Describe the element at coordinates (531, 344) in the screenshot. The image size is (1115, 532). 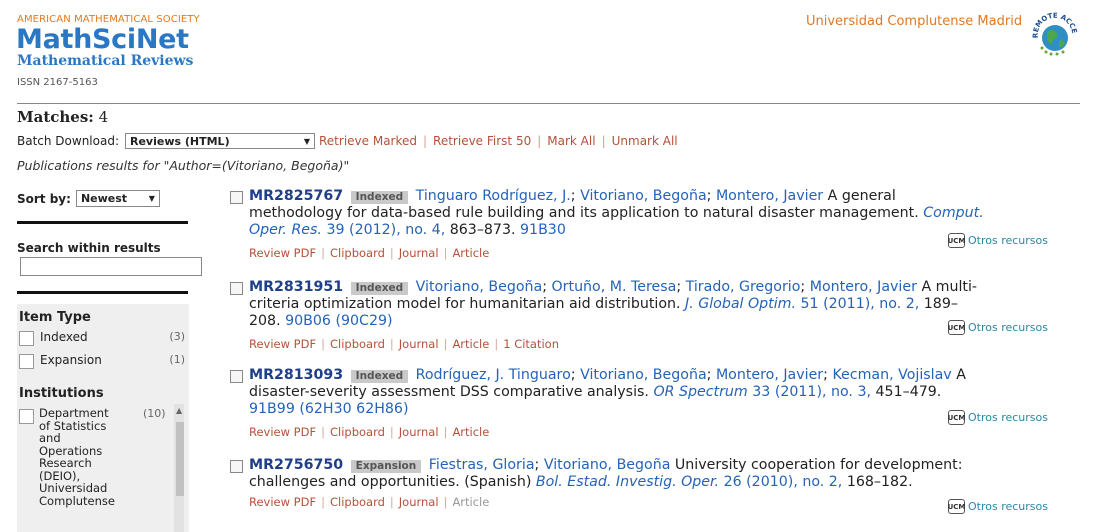
I see `citation-link: 1 Citation` at that location.